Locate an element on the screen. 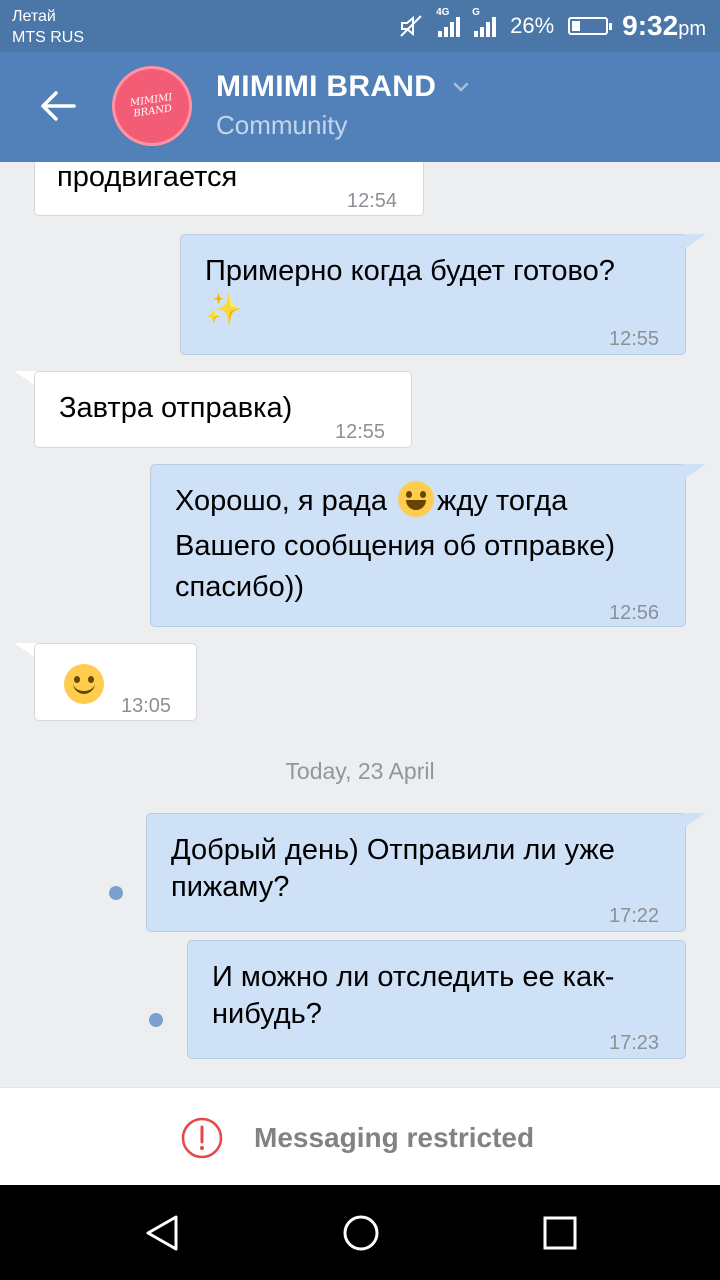 The height and width of the screenshot is (1280, 720). message-time: 17:22 is located at coordinates (634, 916).